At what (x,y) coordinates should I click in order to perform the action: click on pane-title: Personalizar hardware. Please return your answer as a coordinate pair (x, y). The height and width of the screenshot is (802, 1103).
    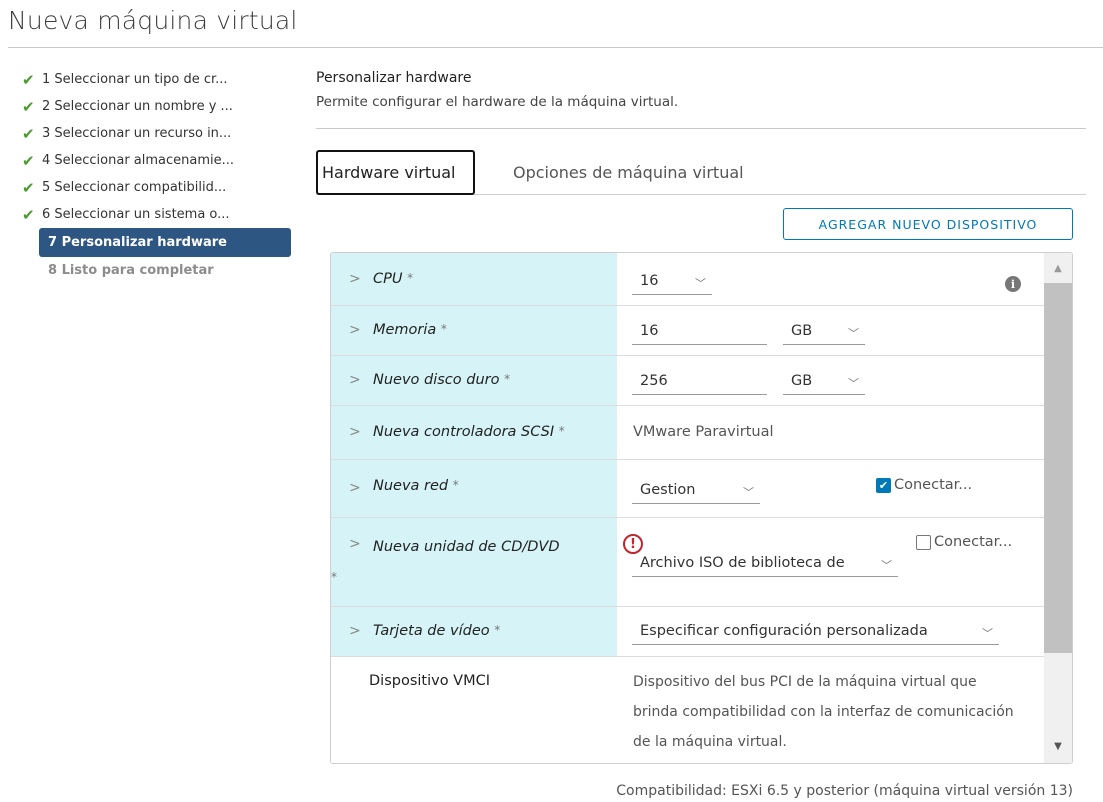
    Looking at the image, I should click on (394, 78).